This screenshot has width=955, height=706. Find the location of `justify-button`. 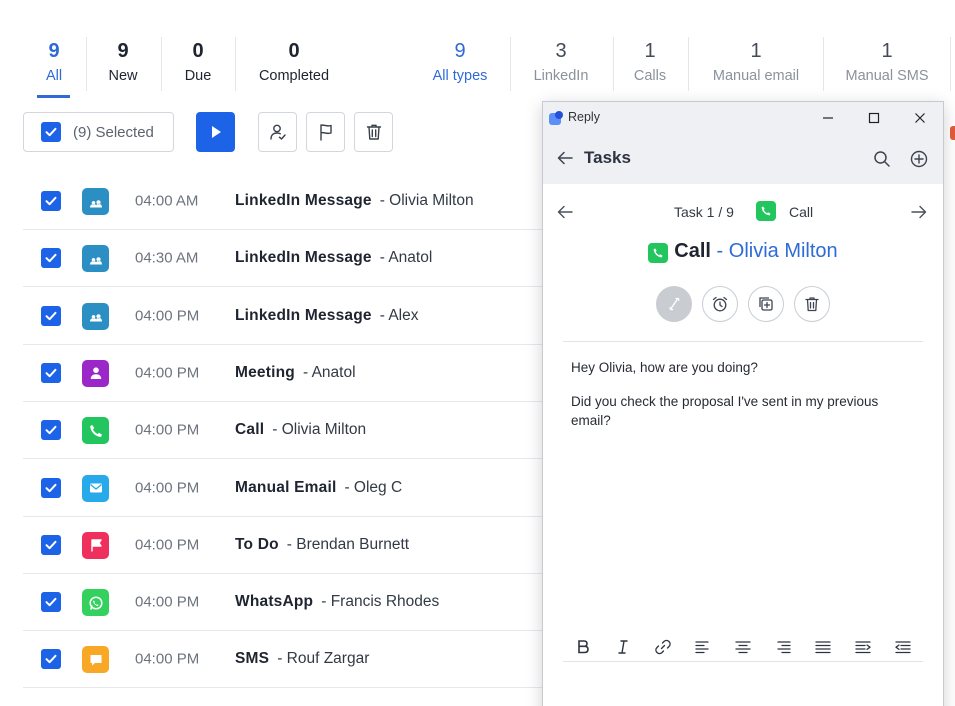

justify-button is located at coordinates (823, 647).